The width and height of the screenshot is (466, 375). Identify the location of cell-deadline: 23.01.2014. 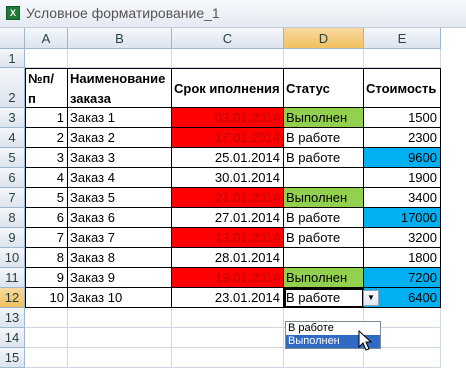
(228, 298).